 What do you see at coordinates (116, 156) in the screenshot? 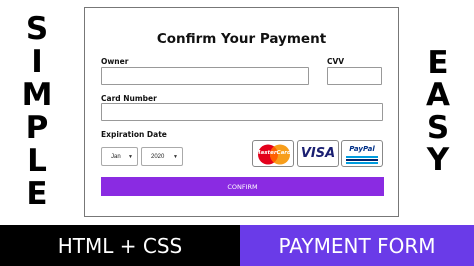
I see `month-value: Jan` at bounding box center [116, 156].